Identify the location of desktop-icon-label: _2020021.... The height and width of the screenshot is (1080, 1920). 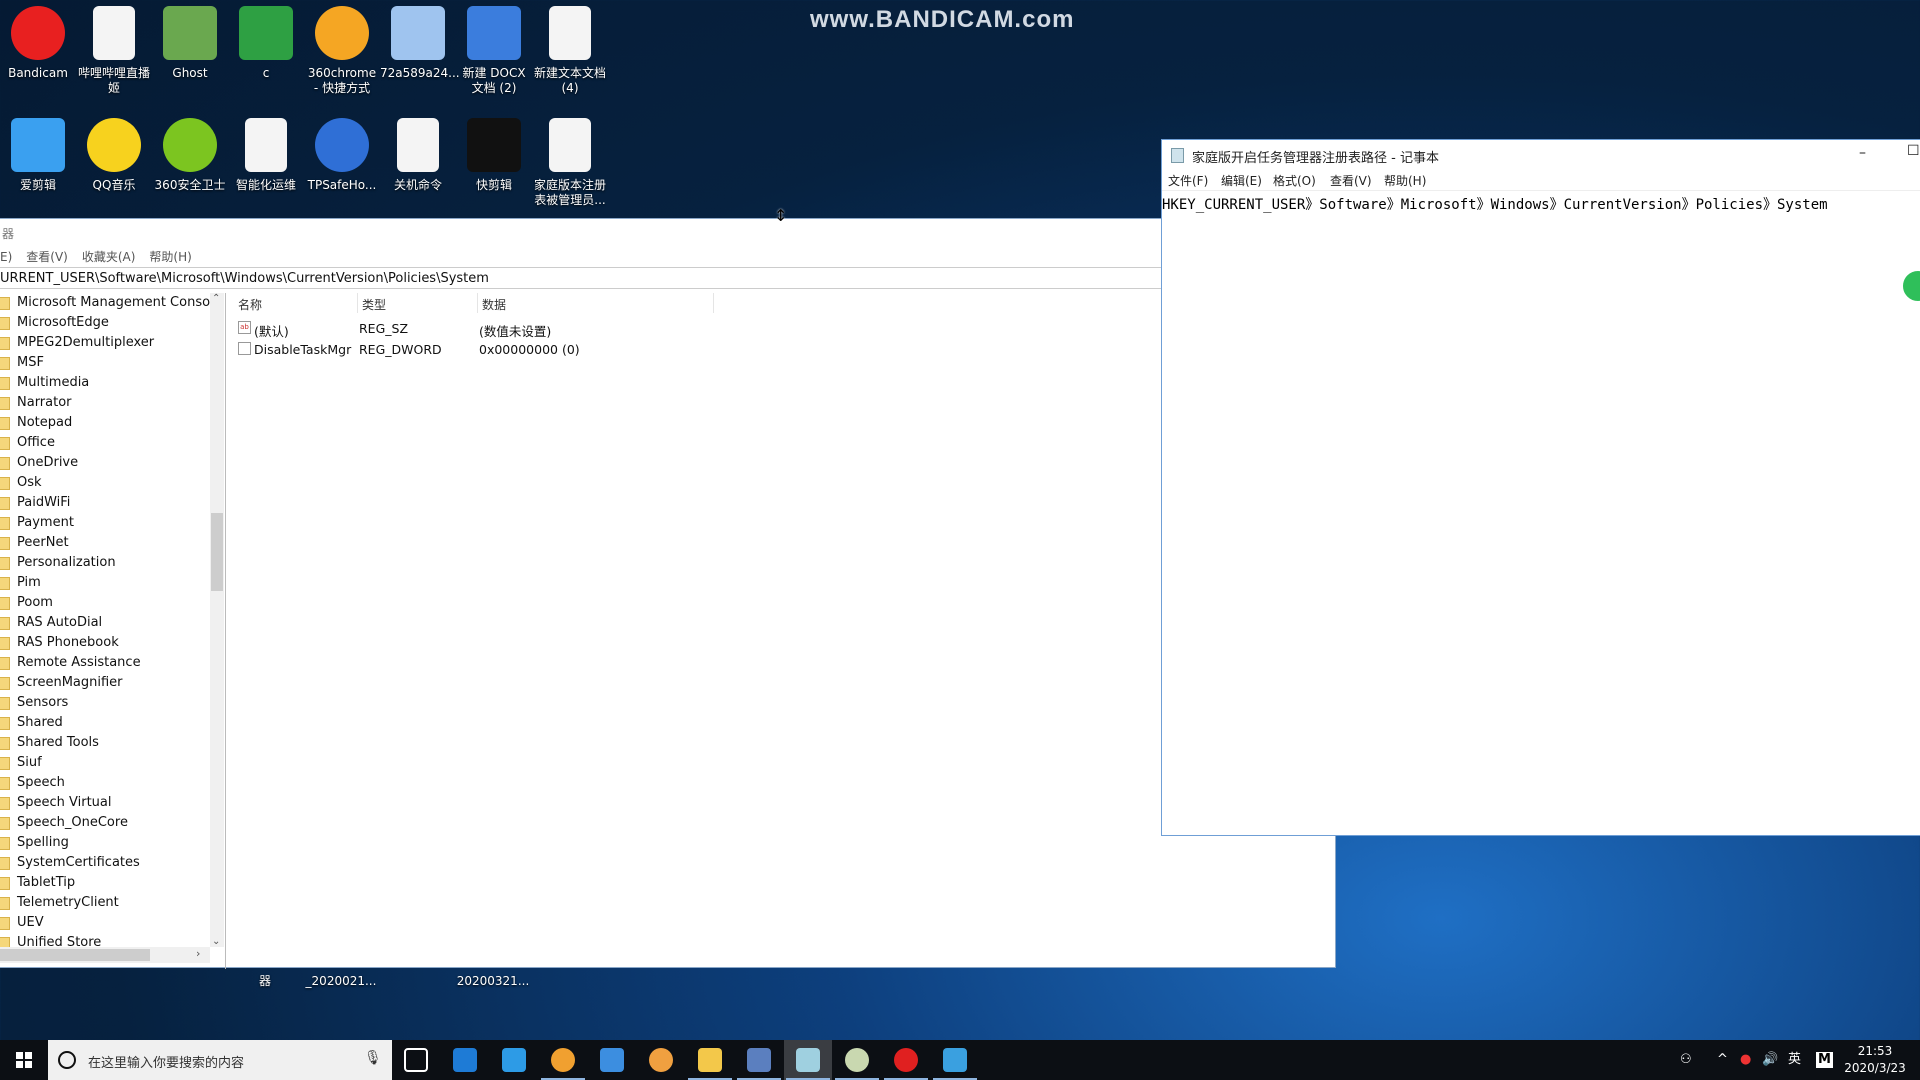
(341, 981).